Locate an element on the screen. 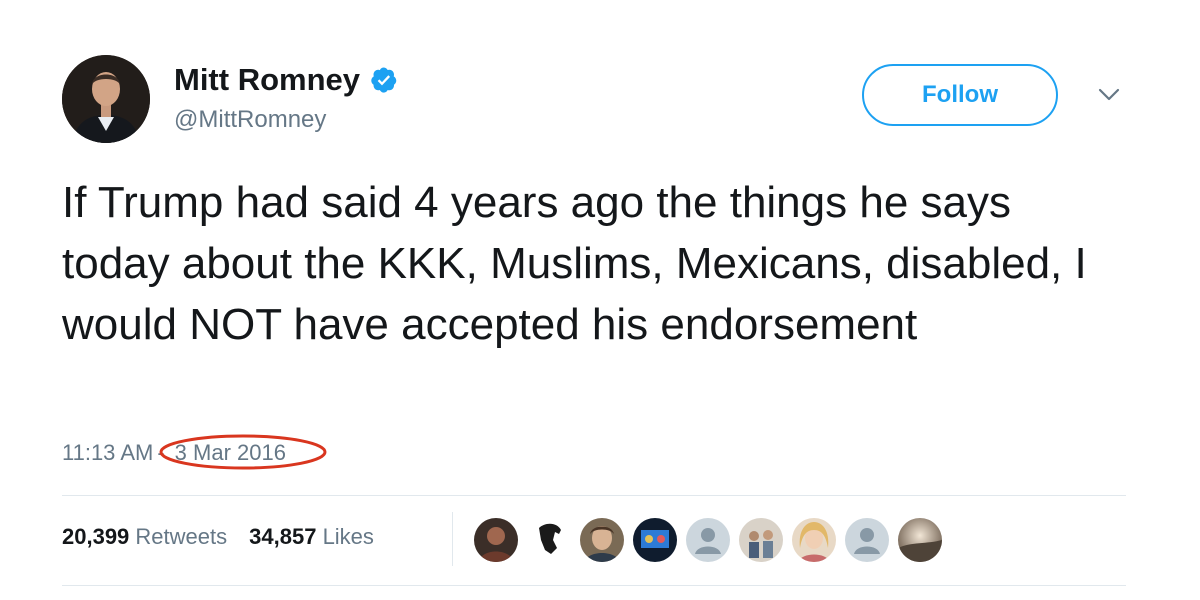 Image resolution: width=1200 pixels, height=600 pixels. retweets-count: 20,399 is located at coordinates (95, 536).